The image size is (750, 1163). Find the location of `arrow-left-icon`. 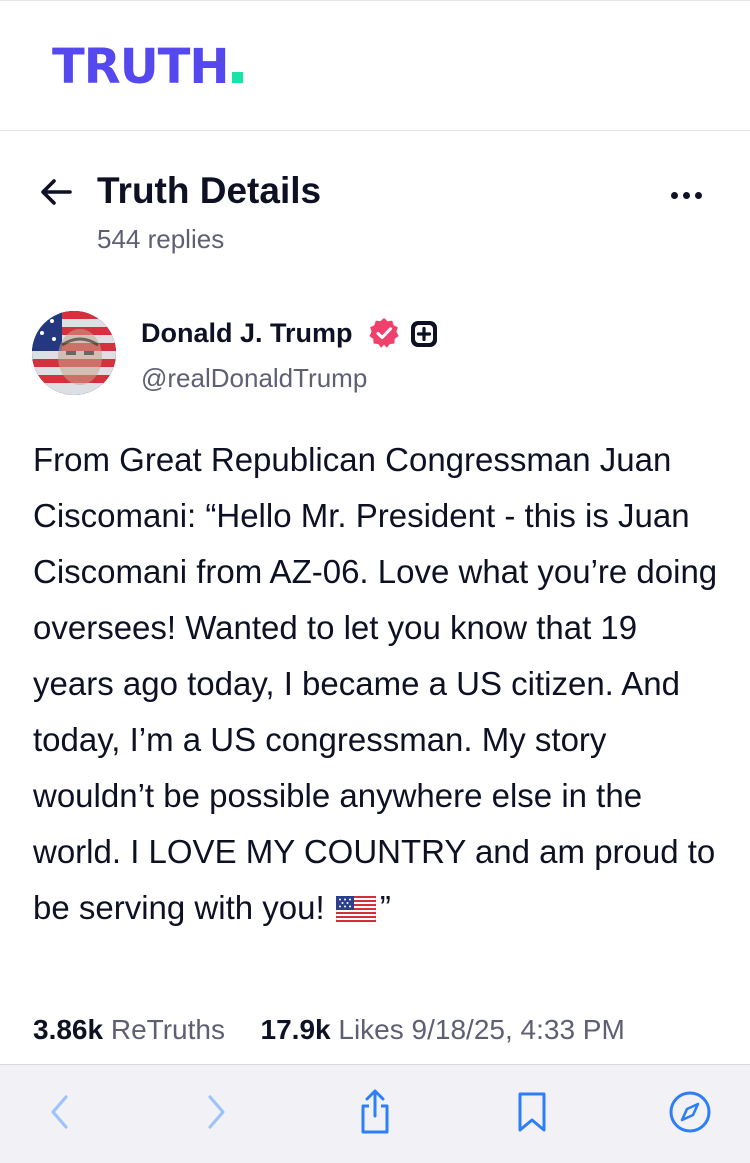

arrow-left-icon is located at coordinates (56, 192).